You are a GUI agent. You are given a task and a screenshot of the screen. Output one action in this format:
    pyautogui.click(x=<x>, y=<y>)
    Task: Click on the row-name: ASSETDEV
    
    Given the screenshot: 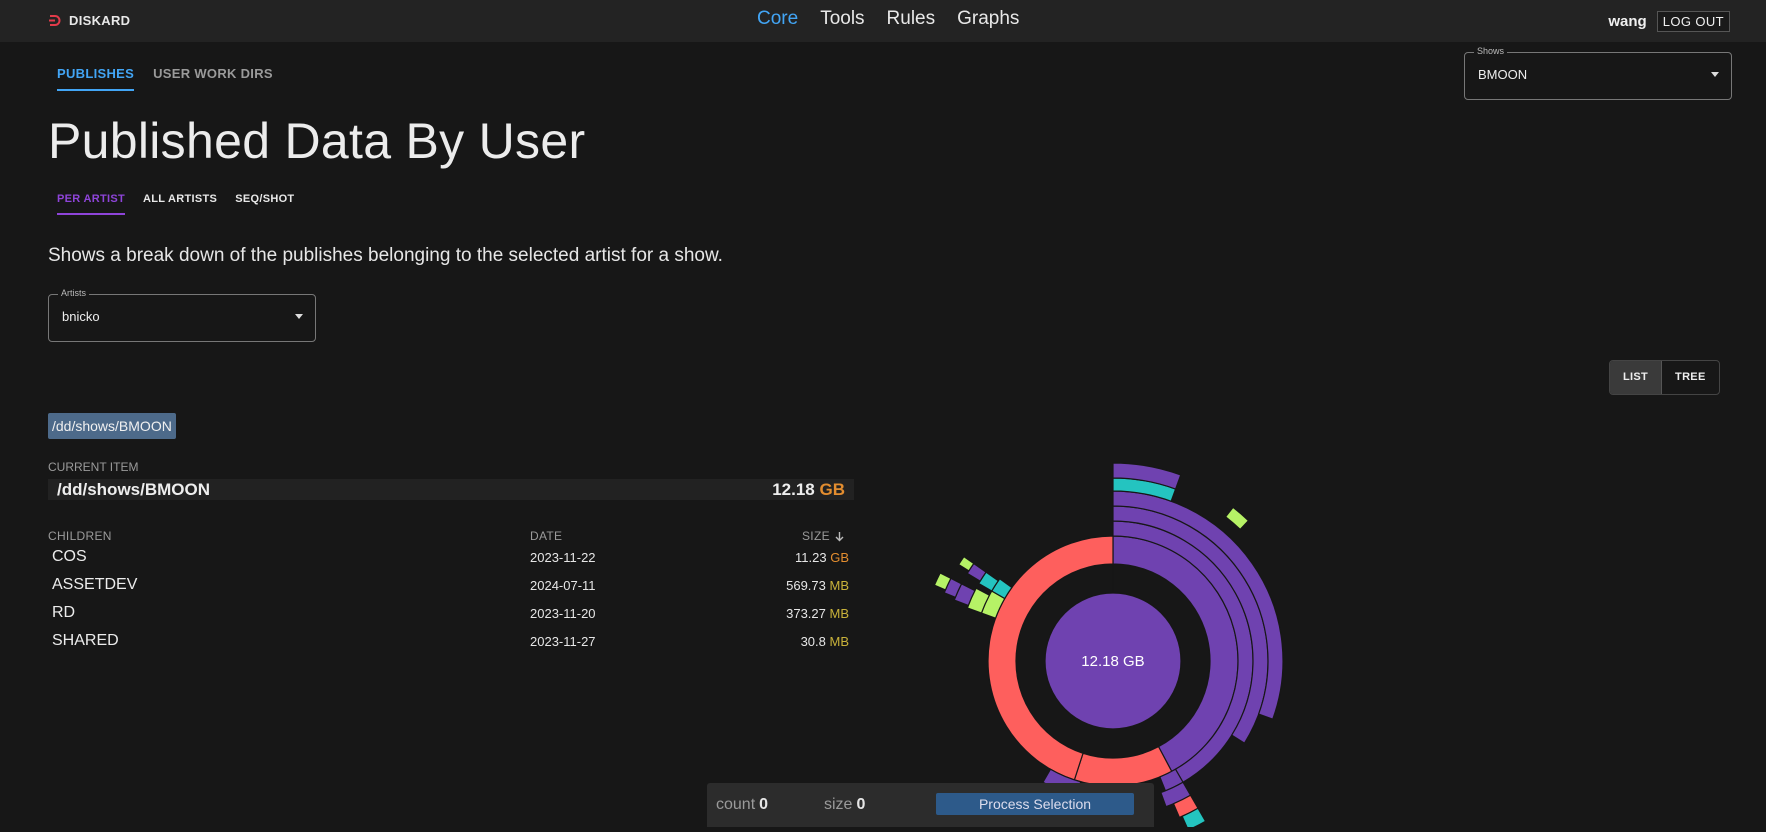 What is the action you would take?
    pyautogui.click(x=95, y=584)
    